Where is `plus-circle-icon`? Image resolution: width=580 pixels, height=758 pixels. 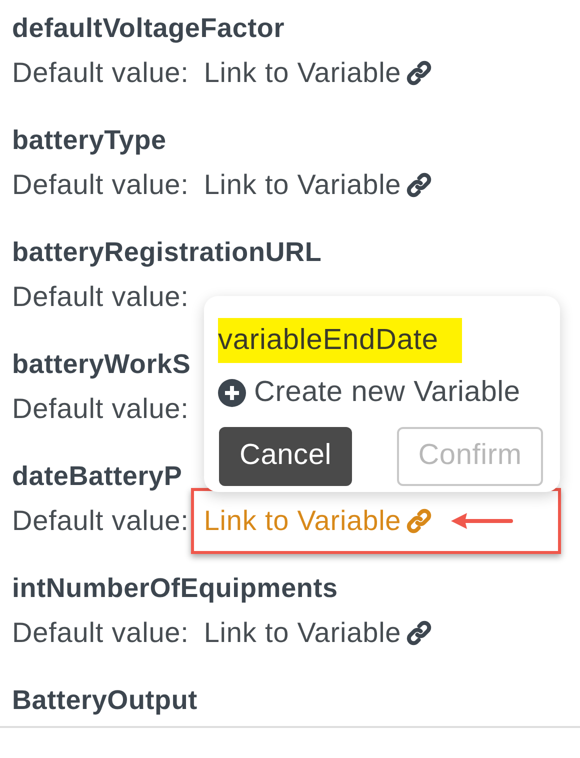 plus-circle-icon is located at coordinates (232, 392).